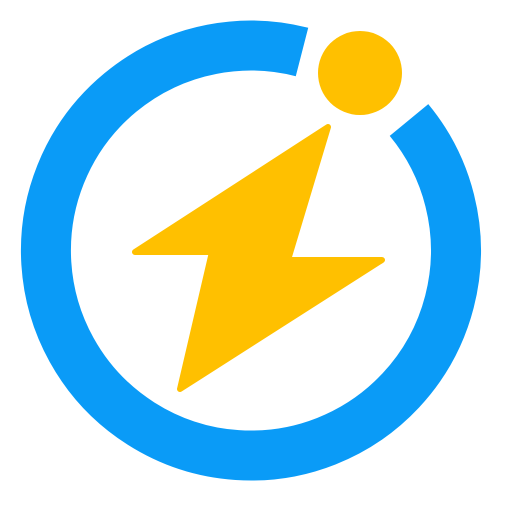 Image resolution: width=512 pixels, height=512 pixels. What do you see at coordinates (360, 73) in the screenshot?
I see `dot-icon` at bounding box center [360, 73].